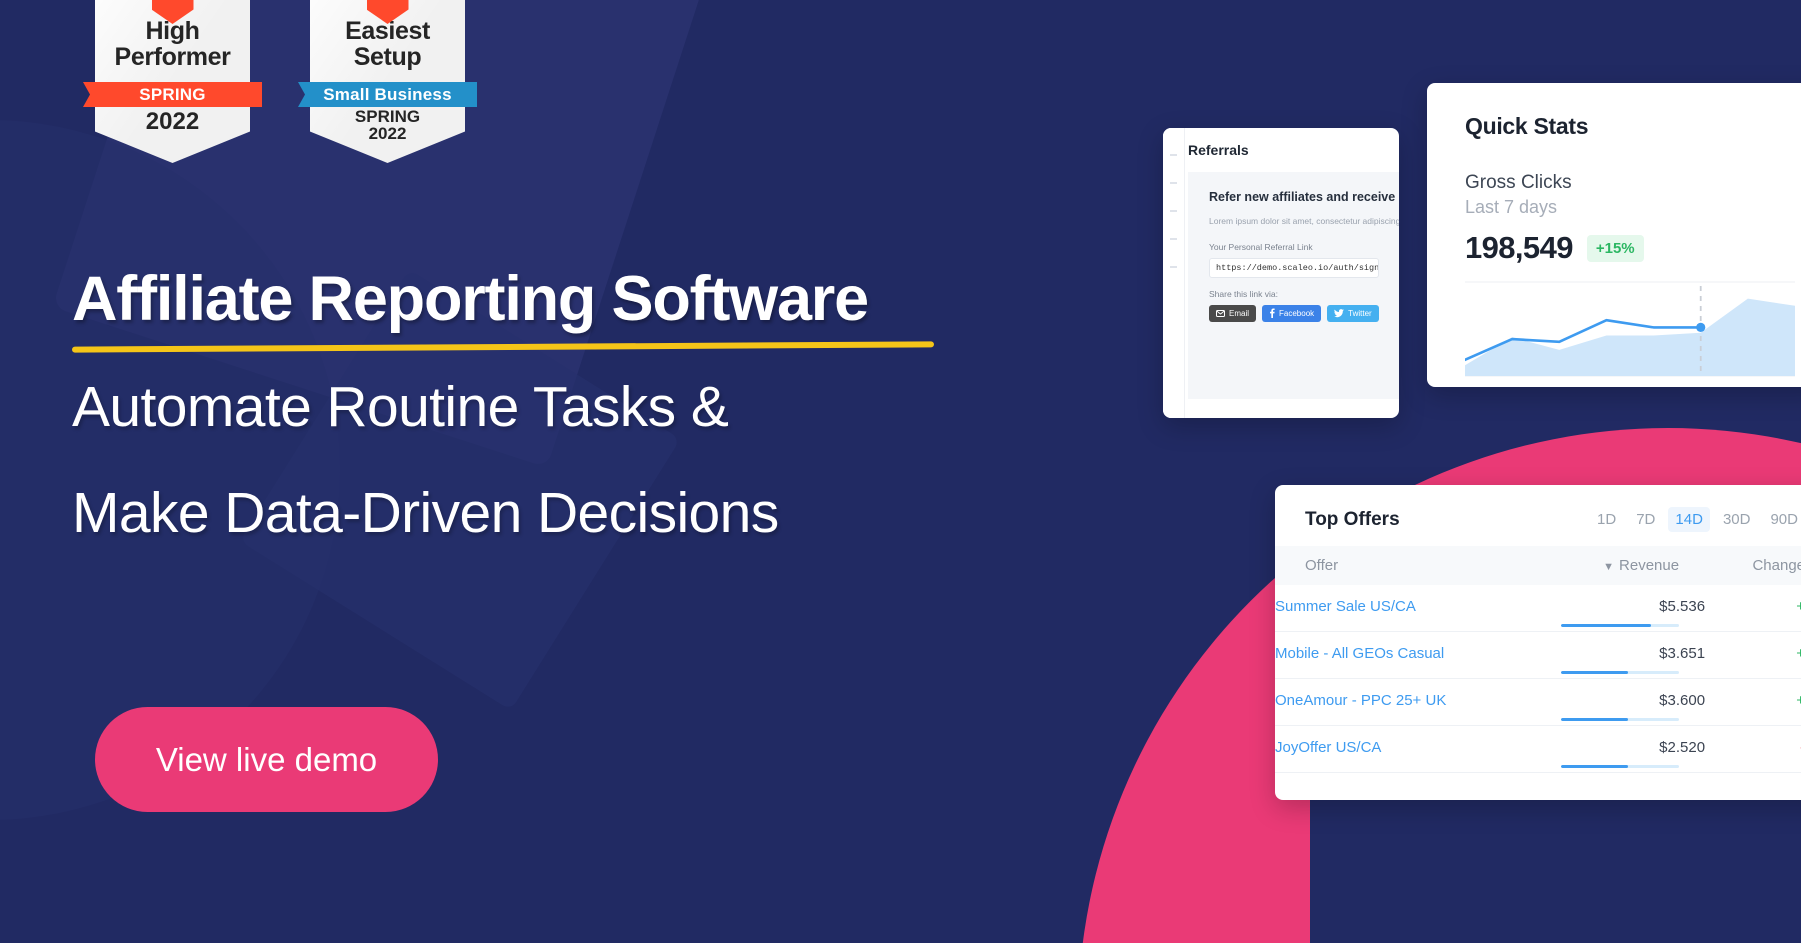 This screenshot has height=943, width=1801. Describe the element at coordinates (1410, 655) in the screenshot. I see `offer-name-link: Mobile - All GEOs Casual` at that location.